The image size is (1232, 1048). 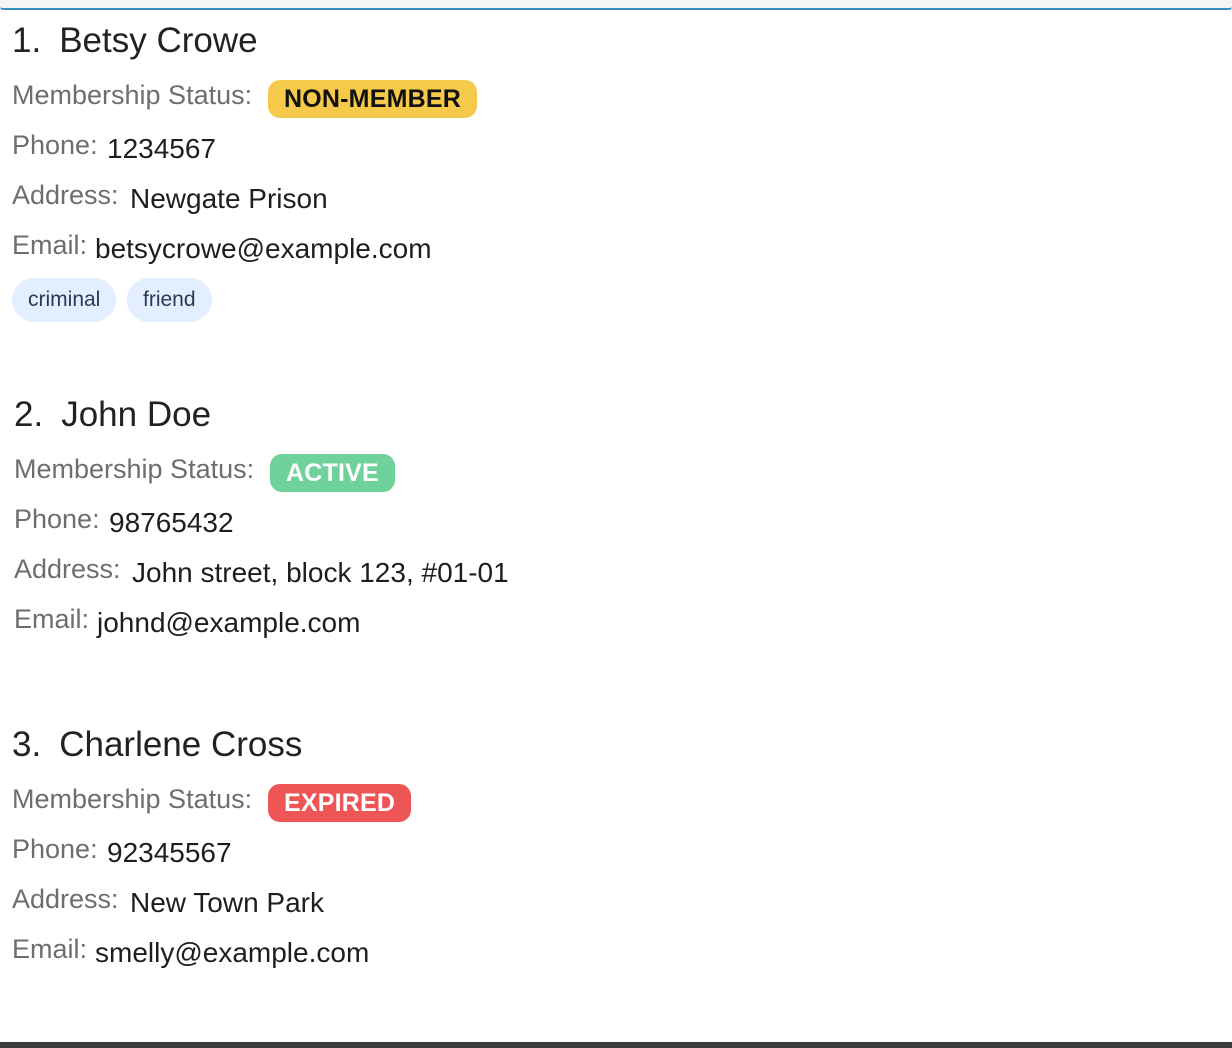 What do you see at coordinates (162, 148) in the screenshot?
I see `phone-value: 1234567` at bounding box center [162, 148].